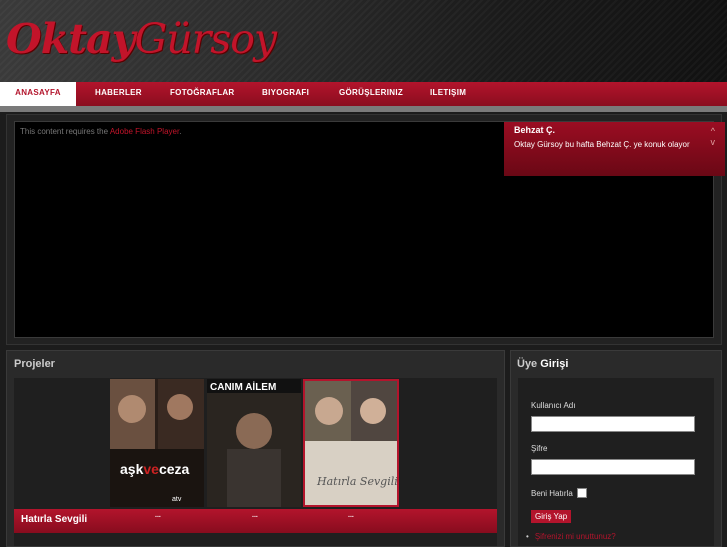 This screenshot has width=727, height=547. Describe the element at coordinates (356, 481) in the screenshot. I see `svg-text: Hatırla Sevgili` at that location.